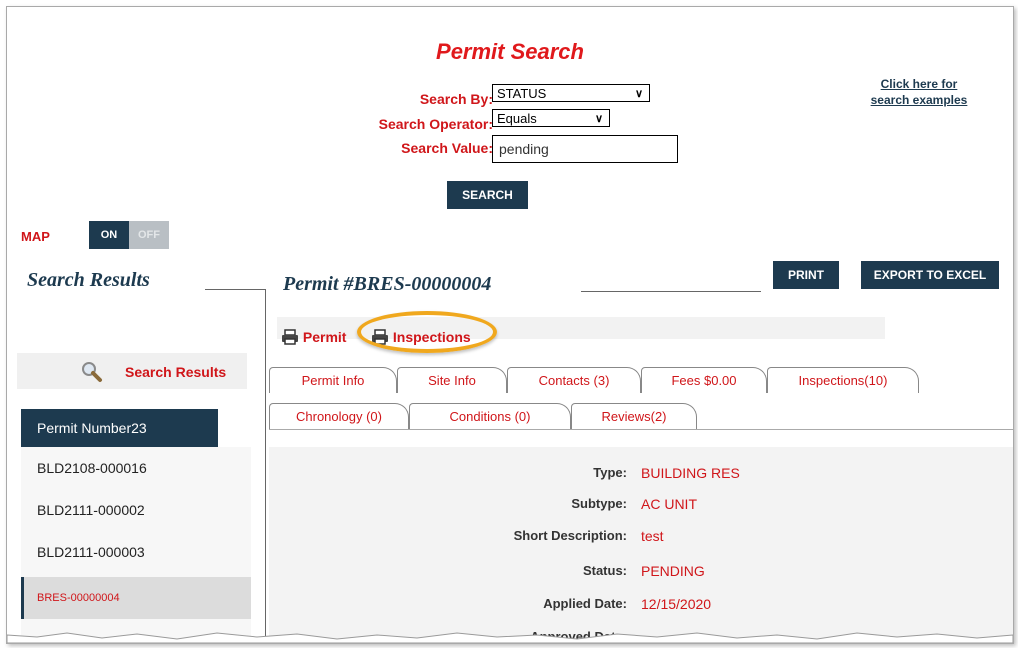 The image size is (1018, 648). What do you see at coordinates (510, 637) in the screenshot?
I see `torn-edge` at bounding box center [510, 637].